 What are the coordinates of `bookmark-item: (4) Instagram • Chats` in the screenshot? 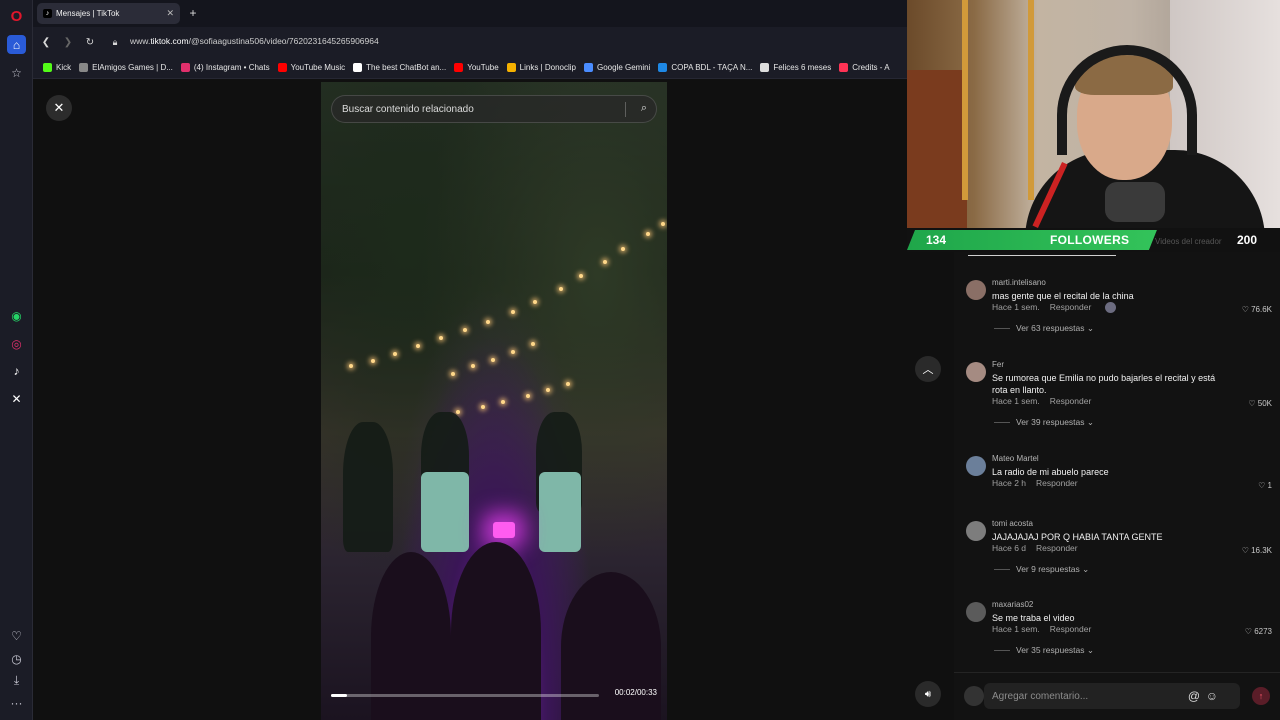 It's located at (225, 67).